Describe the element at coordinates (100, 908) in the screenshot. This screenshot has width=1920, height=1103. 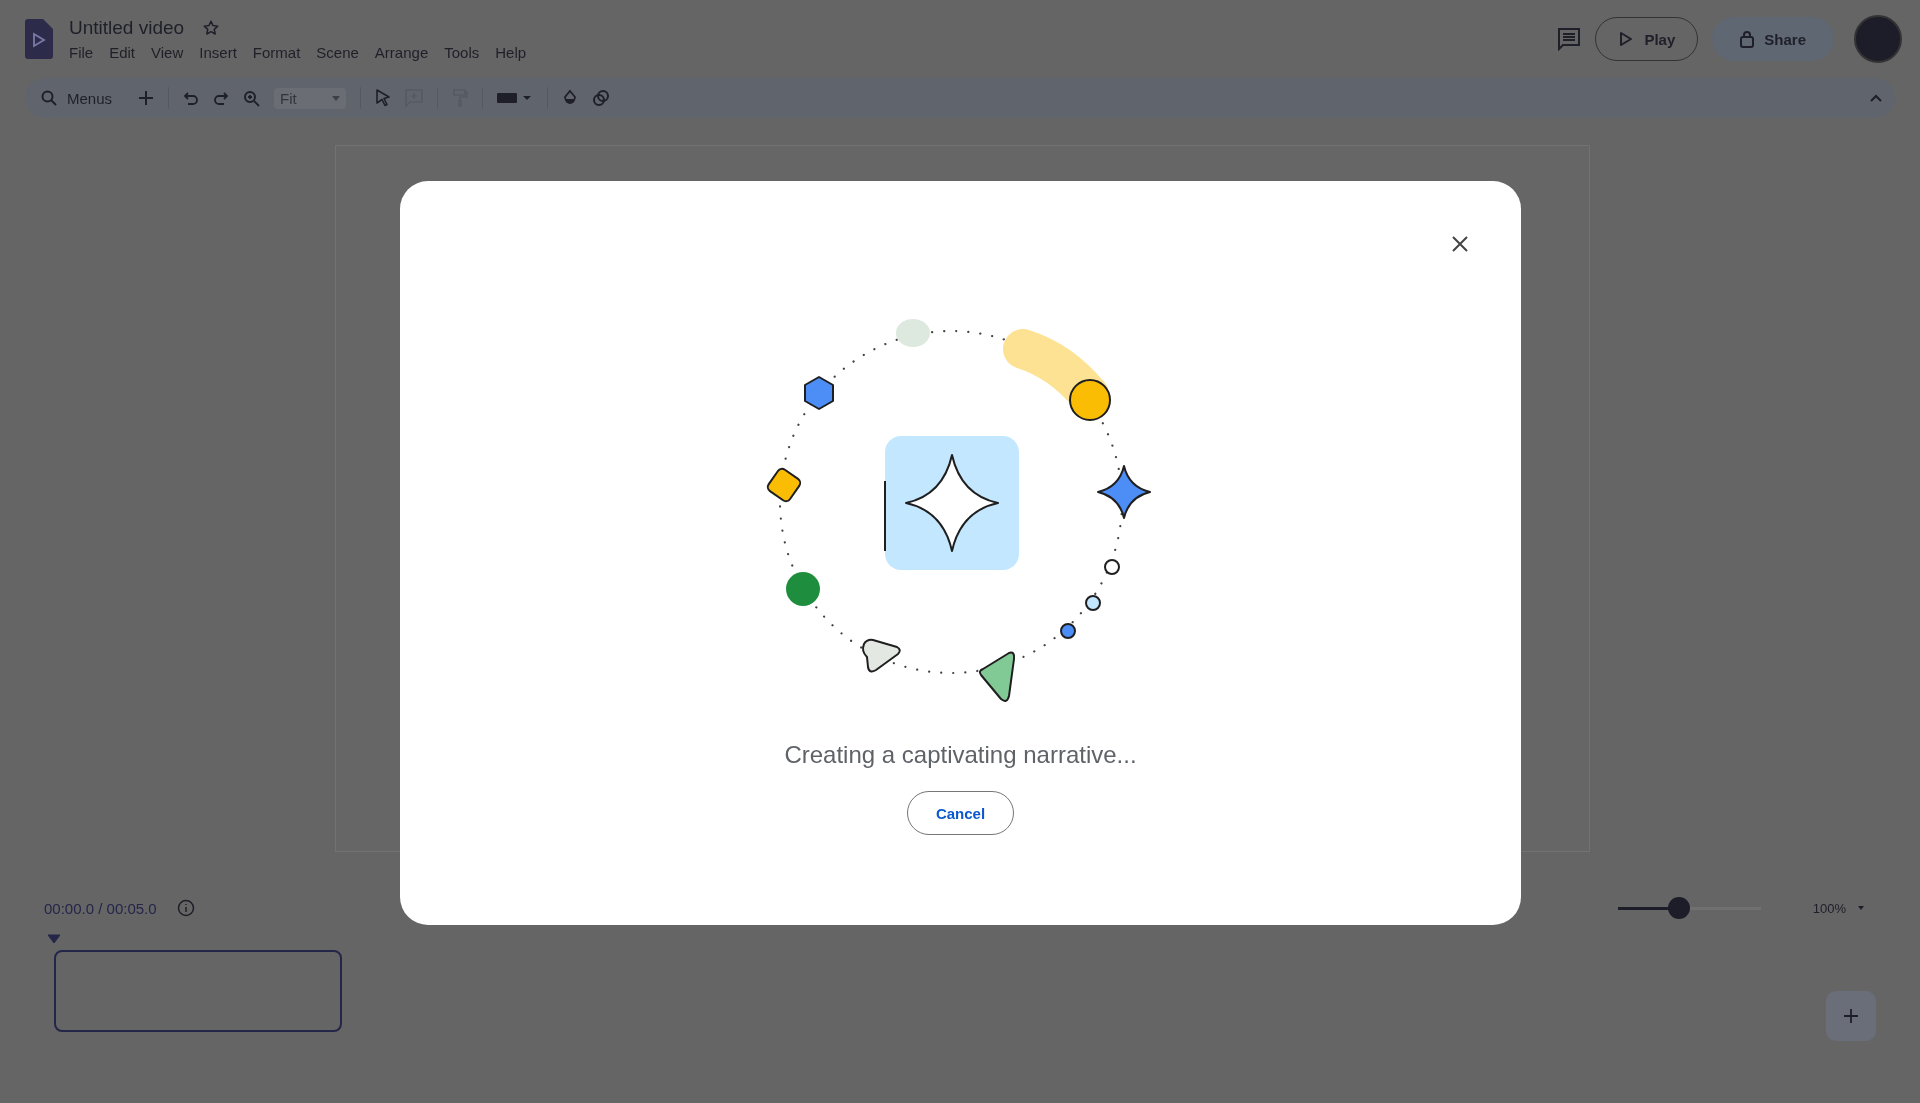
I see `playback-time: 00:00.0 / 00:05.0` at that location.